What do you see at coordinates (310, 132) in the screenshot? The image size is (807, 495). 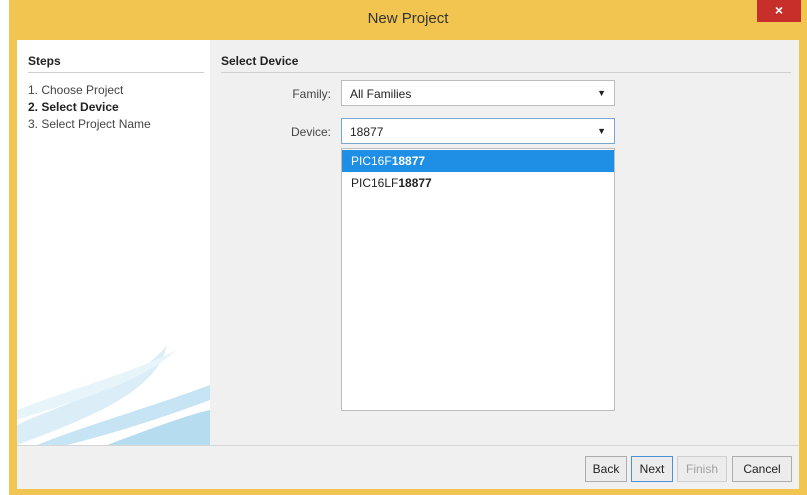 I see `device-label: Device:` at bounding box center [310, 132].